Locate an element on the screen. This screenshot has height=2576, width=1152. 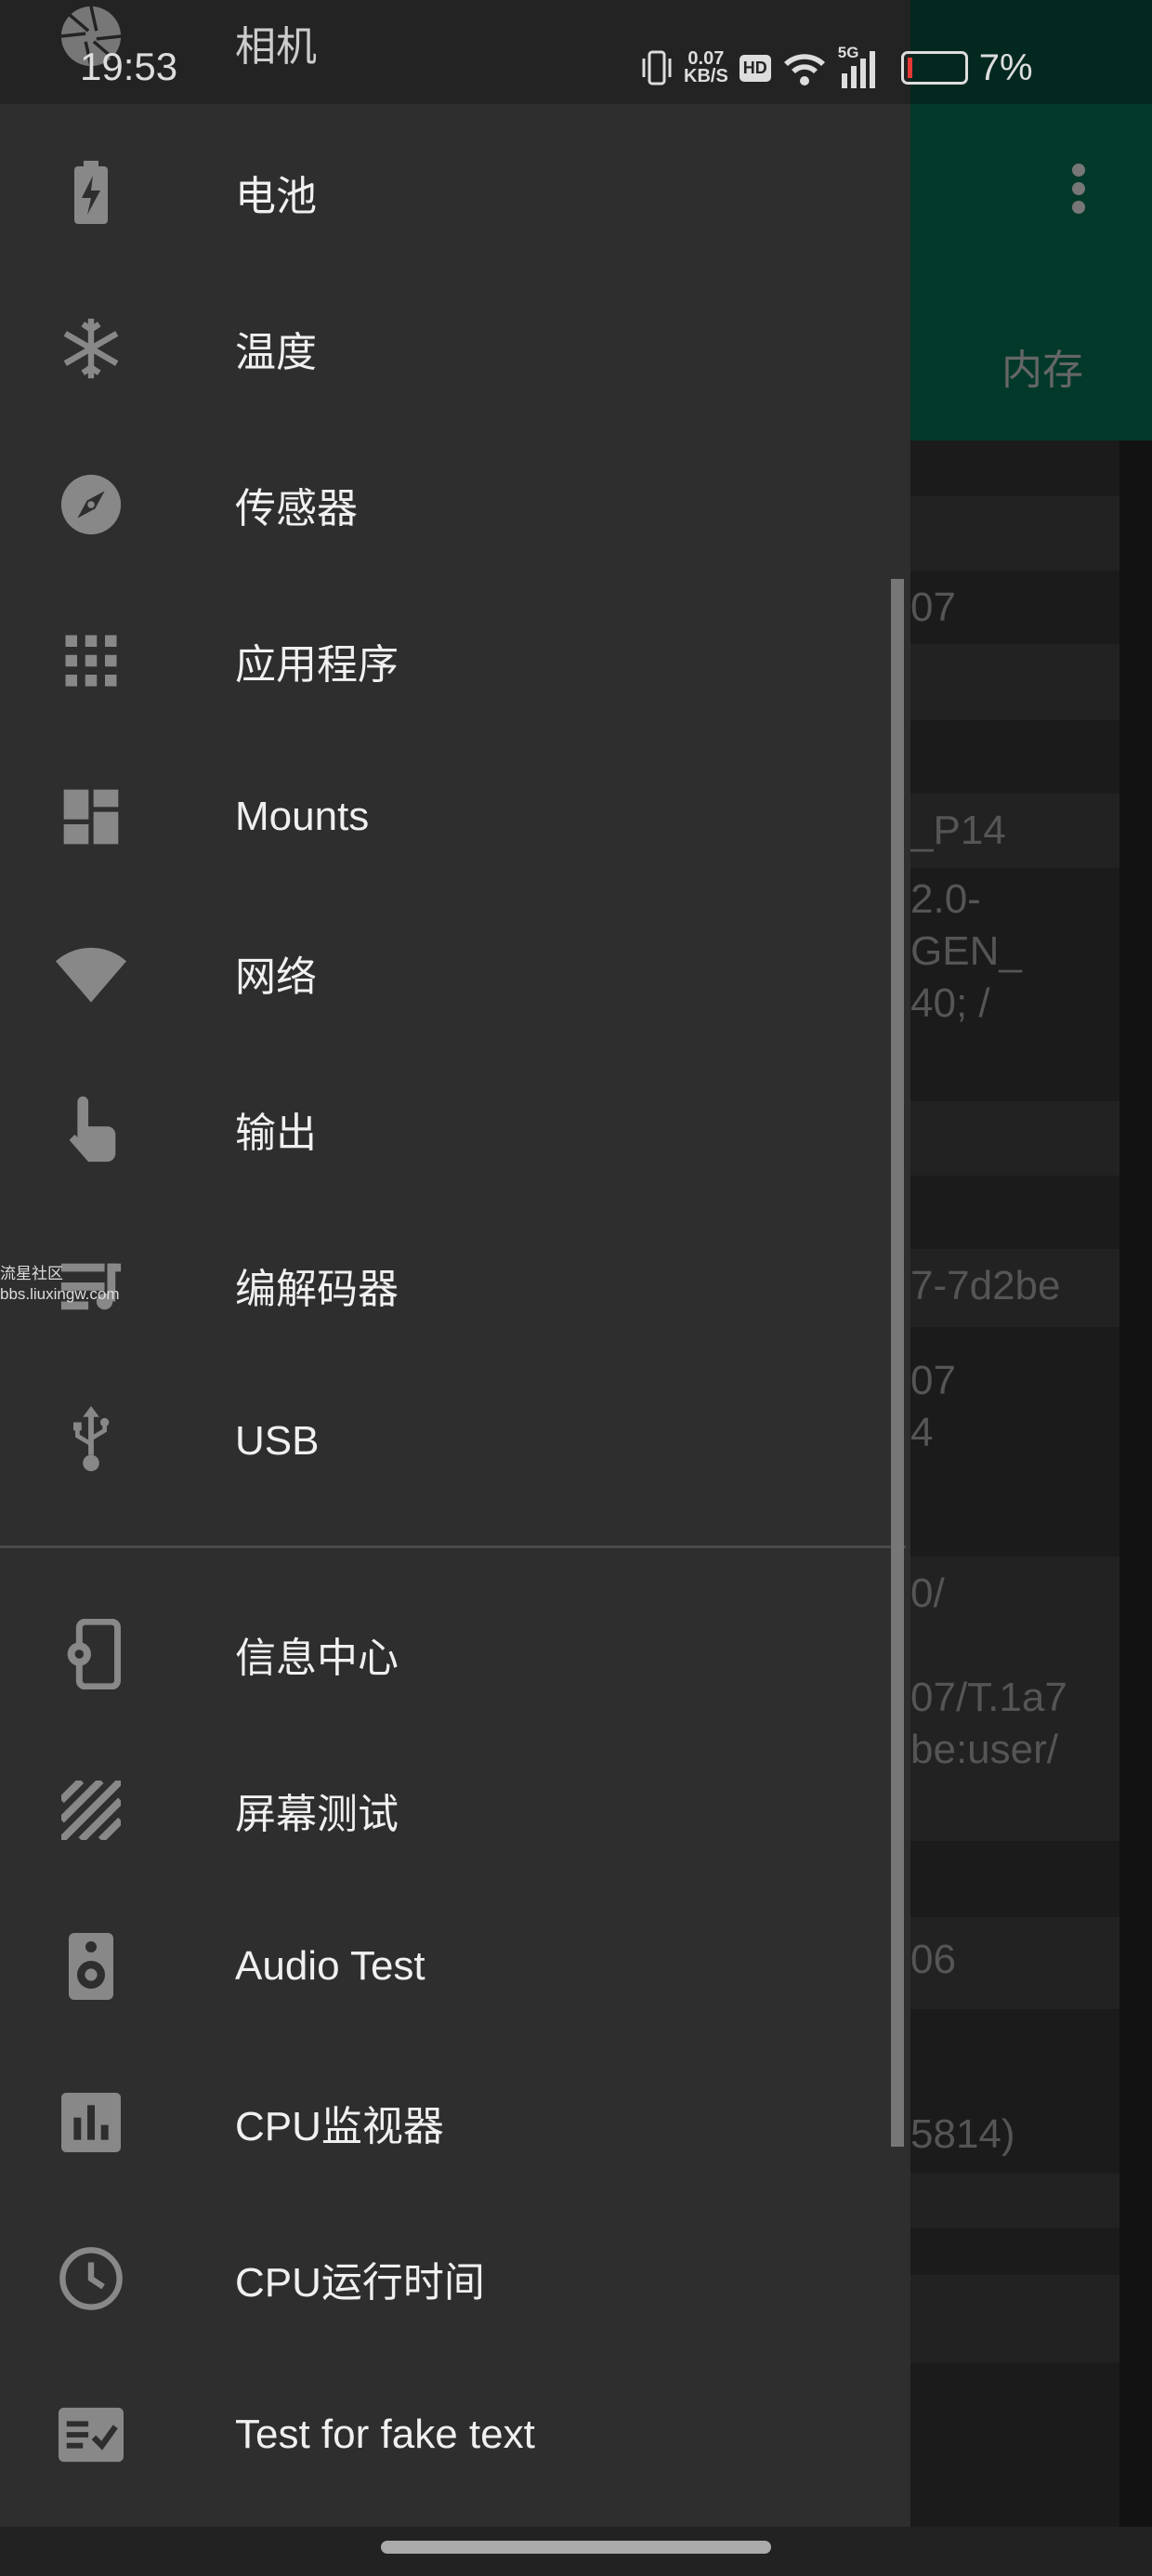
net-speed: 0.07 KB/S is located at coordinates (706, 67).